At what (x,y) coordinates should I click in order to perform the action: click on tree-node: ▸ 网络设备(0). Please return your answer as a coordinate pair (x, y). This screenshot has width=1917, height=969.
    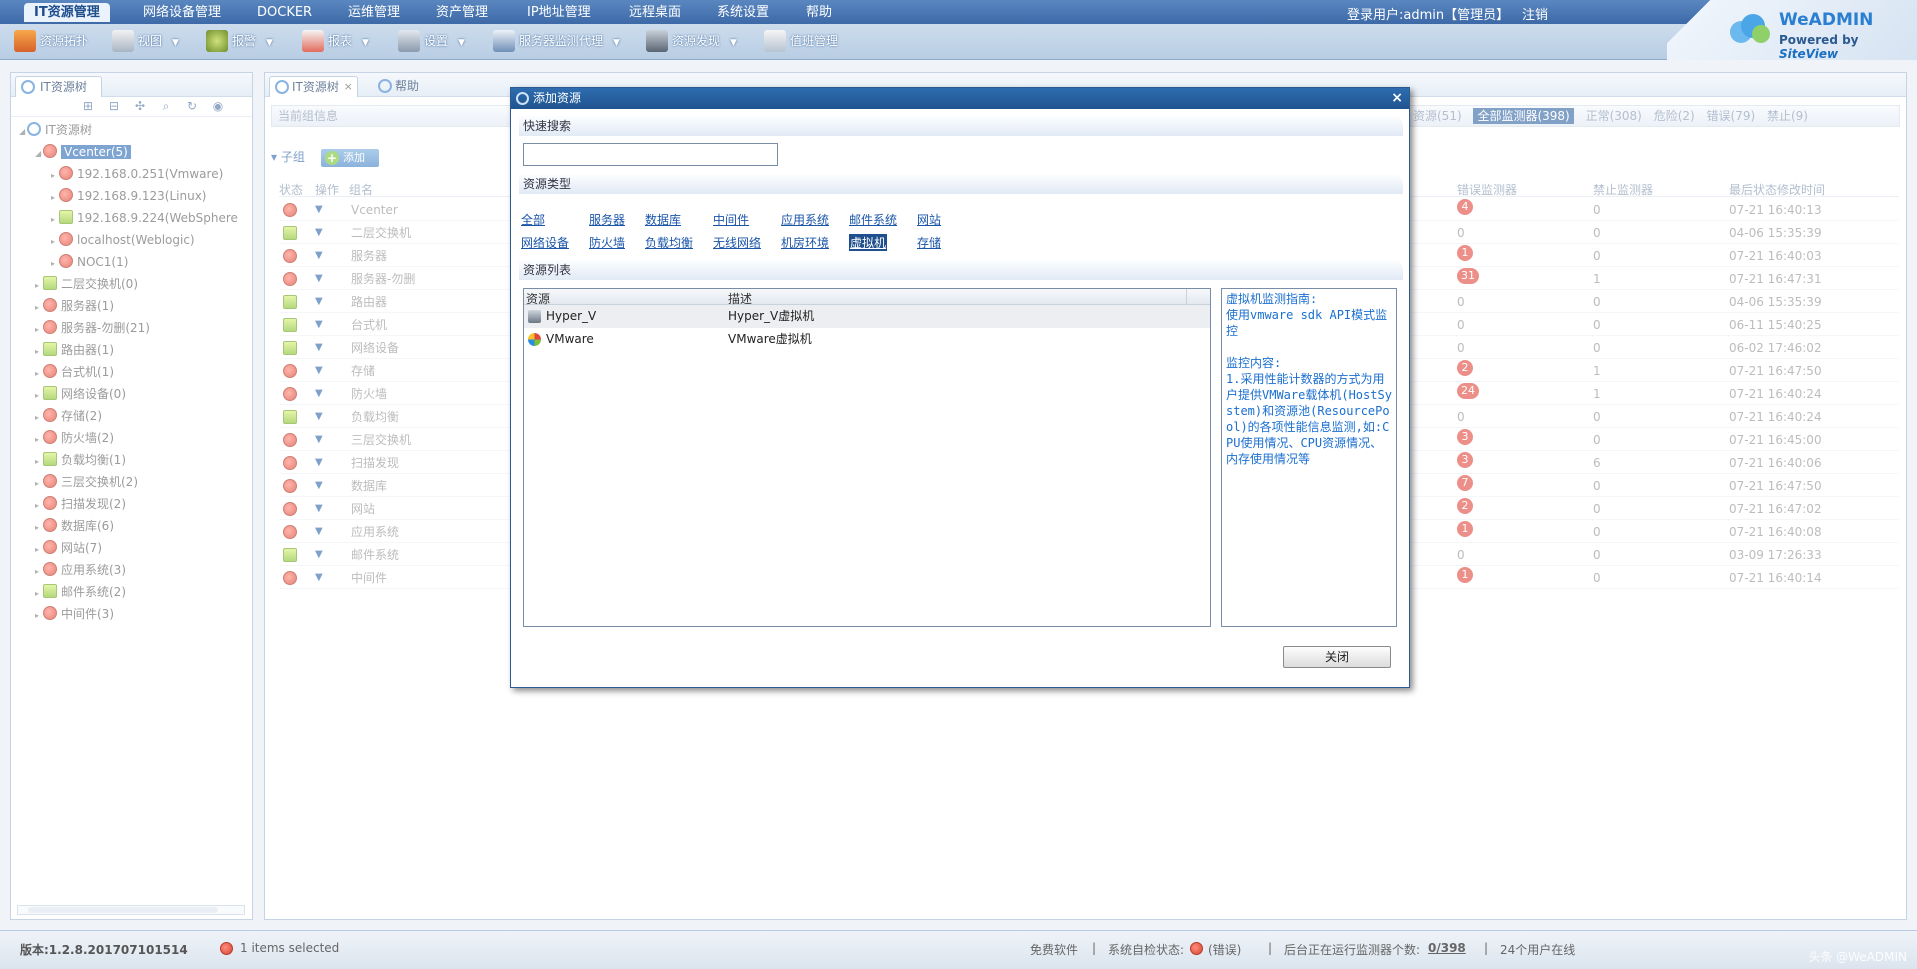
    Looking at the image, I should click on (80, 394).